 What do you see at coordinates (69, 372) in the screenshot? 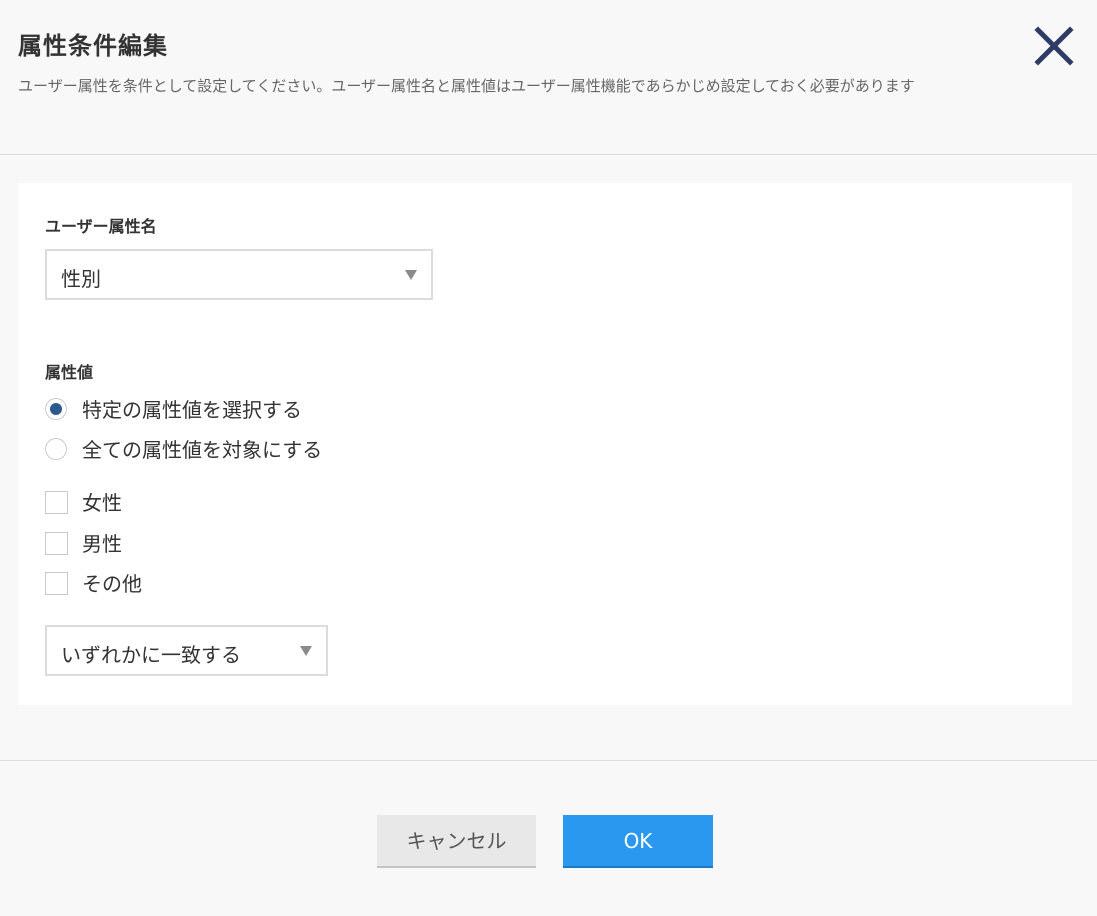
I see `attribute-value-label: 属性値` at bounding box center [69, 372].